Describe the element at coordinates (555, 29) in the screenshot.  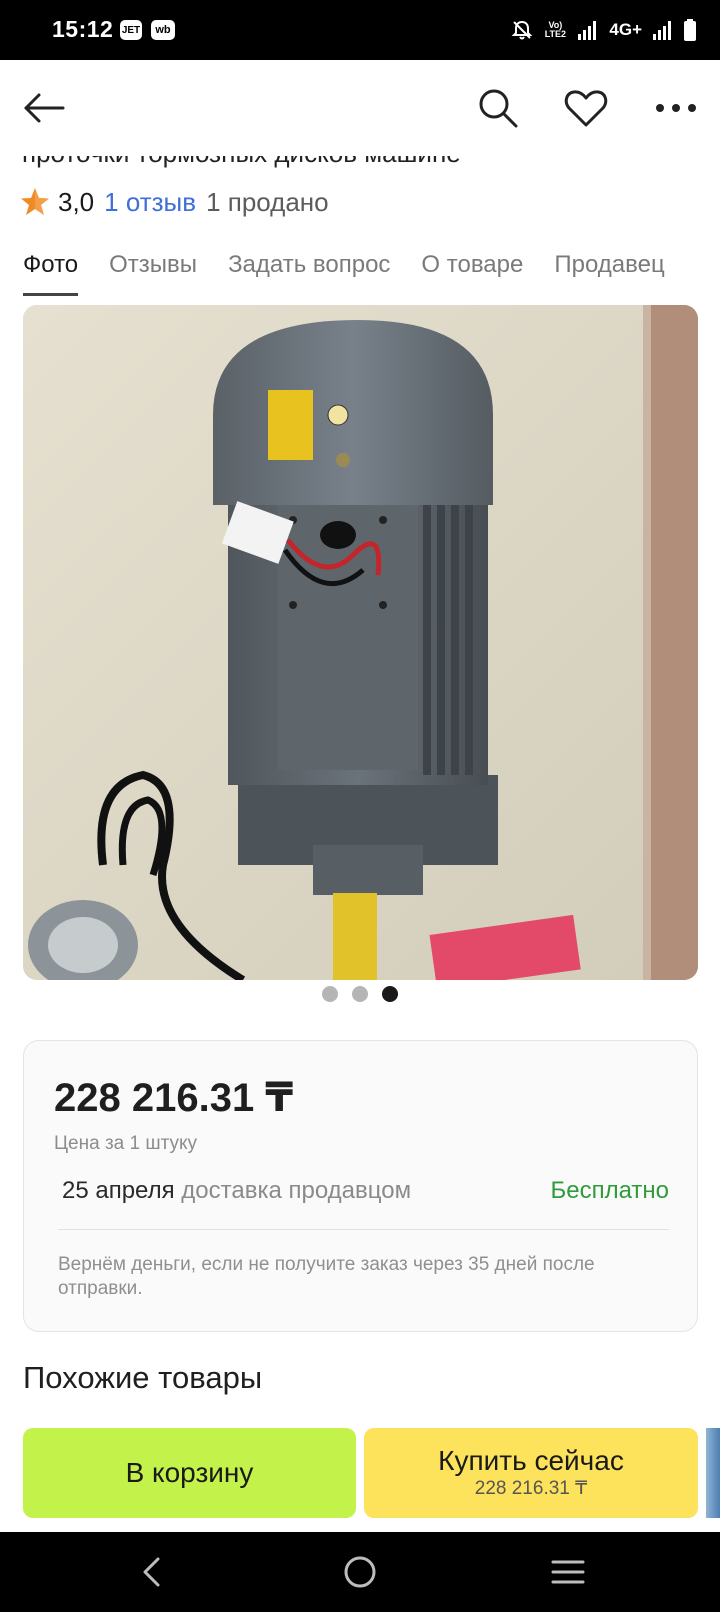
I see `volte-indicator: Vo) LTE2` at that location.